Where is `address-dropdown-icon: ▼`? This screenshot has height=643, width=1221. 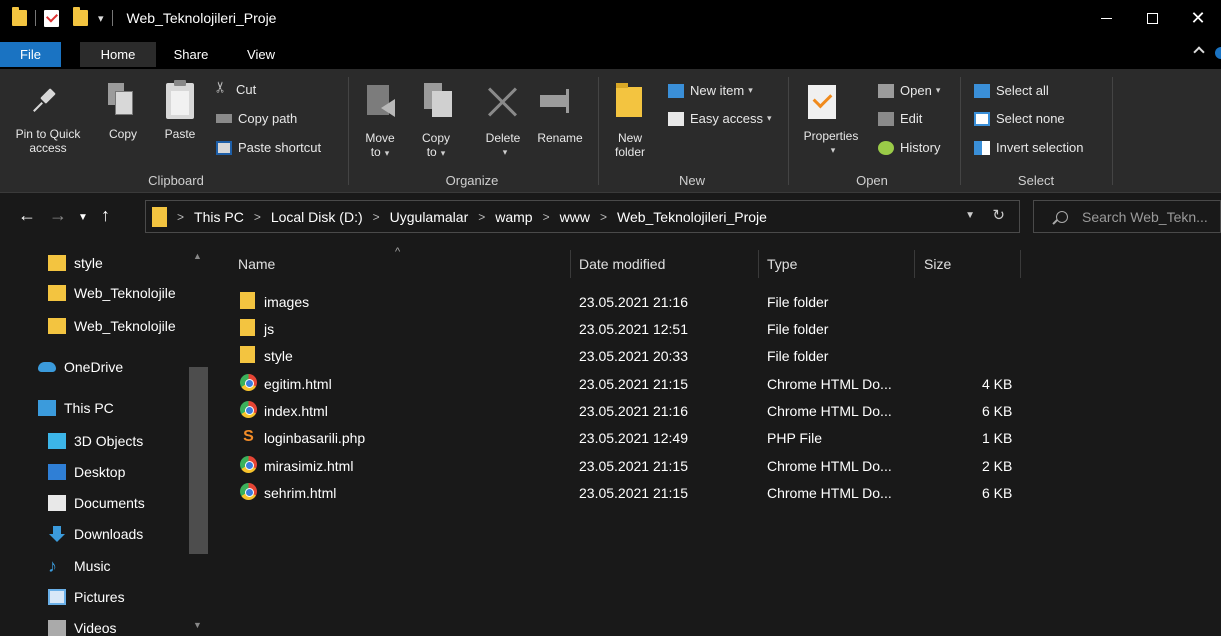 address-dropdown-icon: ▼ is located at coordinates (970, 215).